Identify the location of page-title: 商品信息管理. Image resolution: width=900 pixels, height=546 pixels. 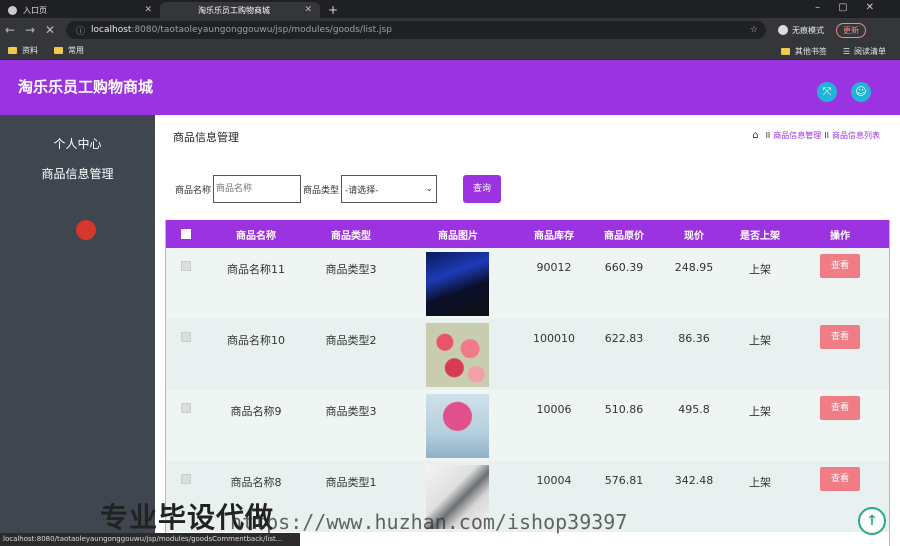
(206, 137).